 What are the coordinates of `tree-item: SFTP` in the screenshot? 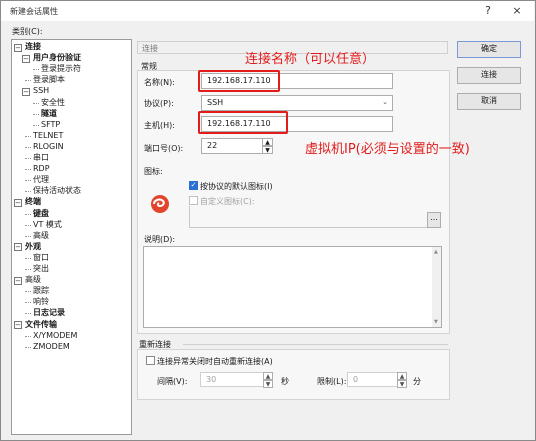 It's located at (50, 125).